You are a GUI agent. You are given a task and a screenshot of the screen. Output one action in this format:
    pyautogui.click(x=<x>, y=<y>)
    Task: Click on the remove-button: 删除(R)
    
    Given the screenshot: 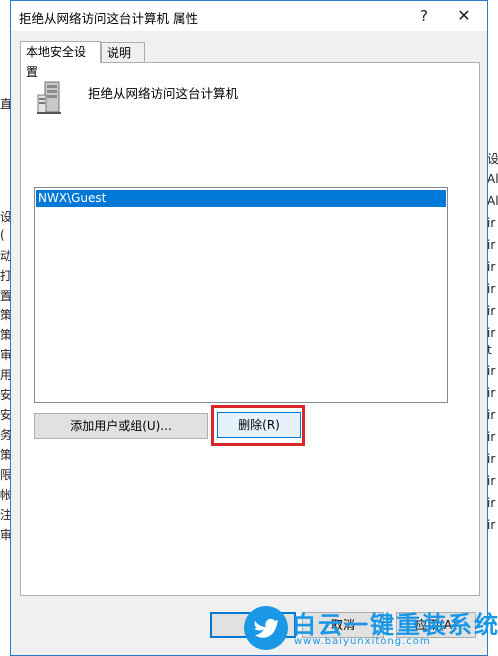 What is the action you would take?
    pyautogui.click(x=259, y=425)
    